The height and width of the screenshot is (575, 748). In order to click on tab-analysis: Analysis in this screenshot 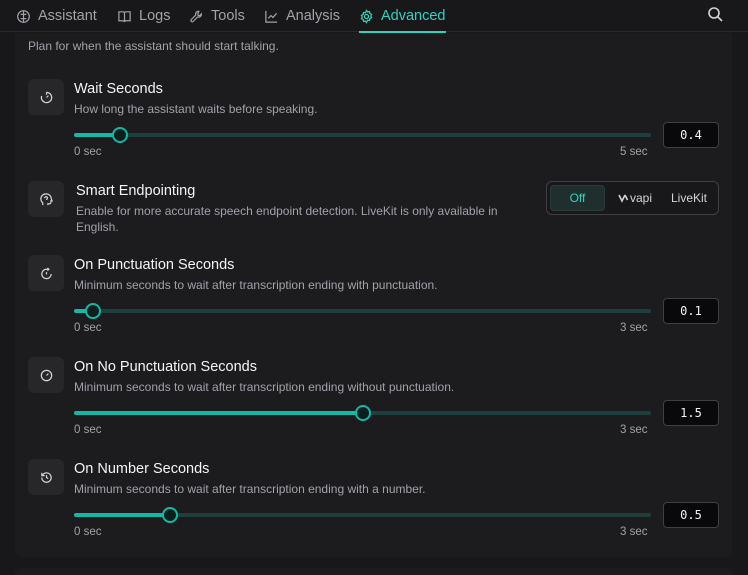, I will do `click(302, 16)`.